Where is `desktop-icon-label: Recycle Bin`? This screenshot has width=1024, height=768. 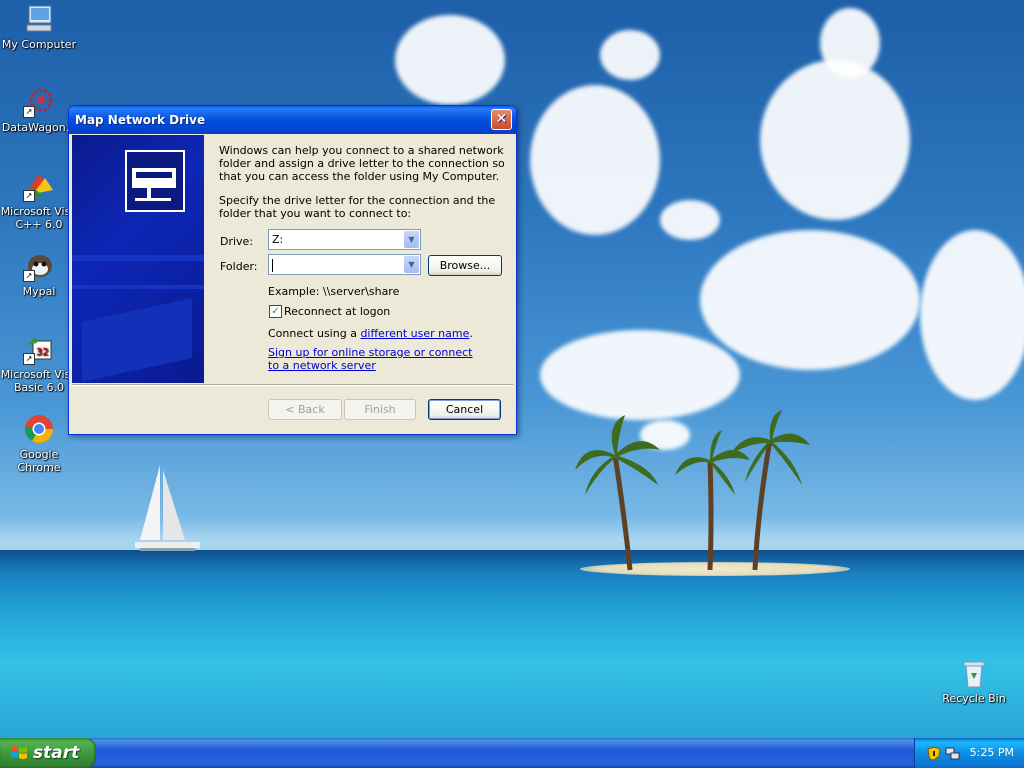 desktop-icon-label: Recycle Bin is located at coordinates (974, 698).